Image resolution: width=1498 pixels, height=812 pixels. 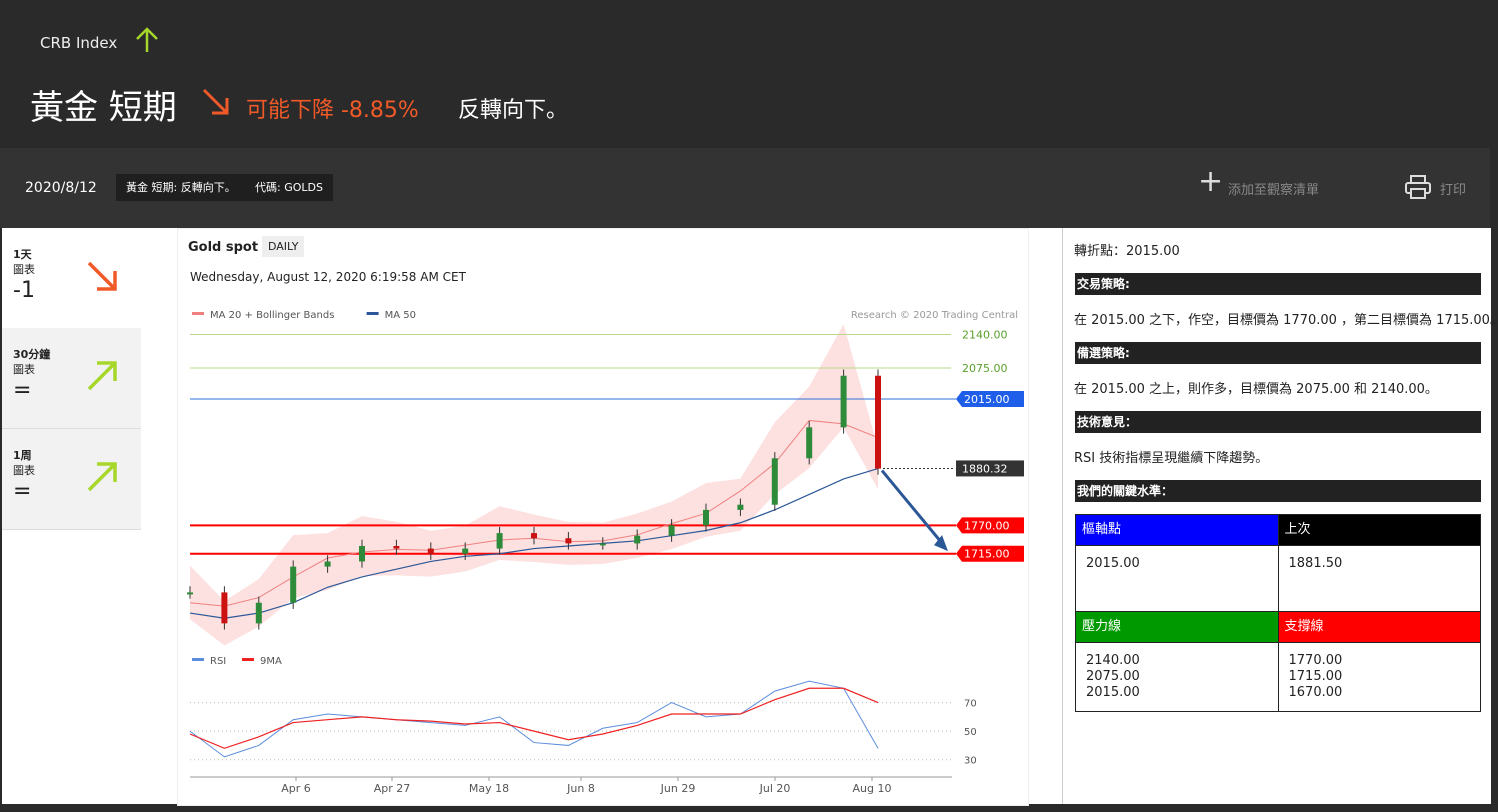 What do you see at coordinates (1278, 284) in the screenshot?
I see `strategy-heading: 交易策略:` at bounding box center [1278, 284].